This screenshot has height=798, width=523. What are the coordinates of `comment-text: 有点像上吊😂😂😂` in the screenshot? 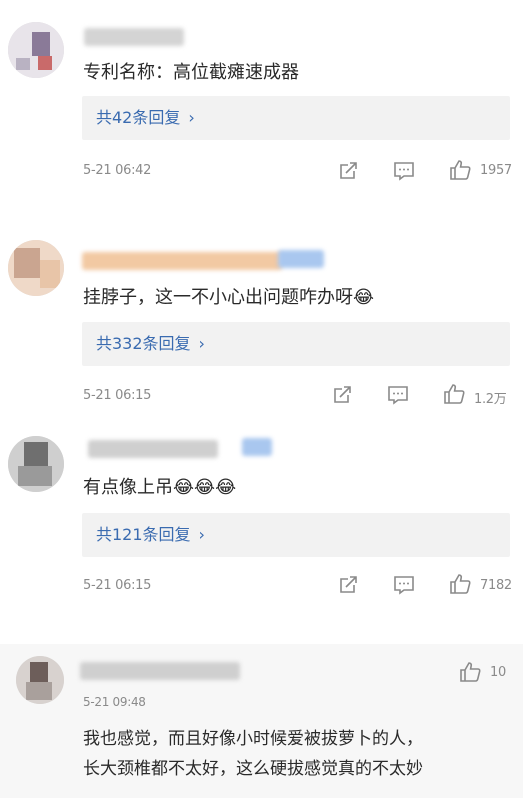 It's located at (160, 487).